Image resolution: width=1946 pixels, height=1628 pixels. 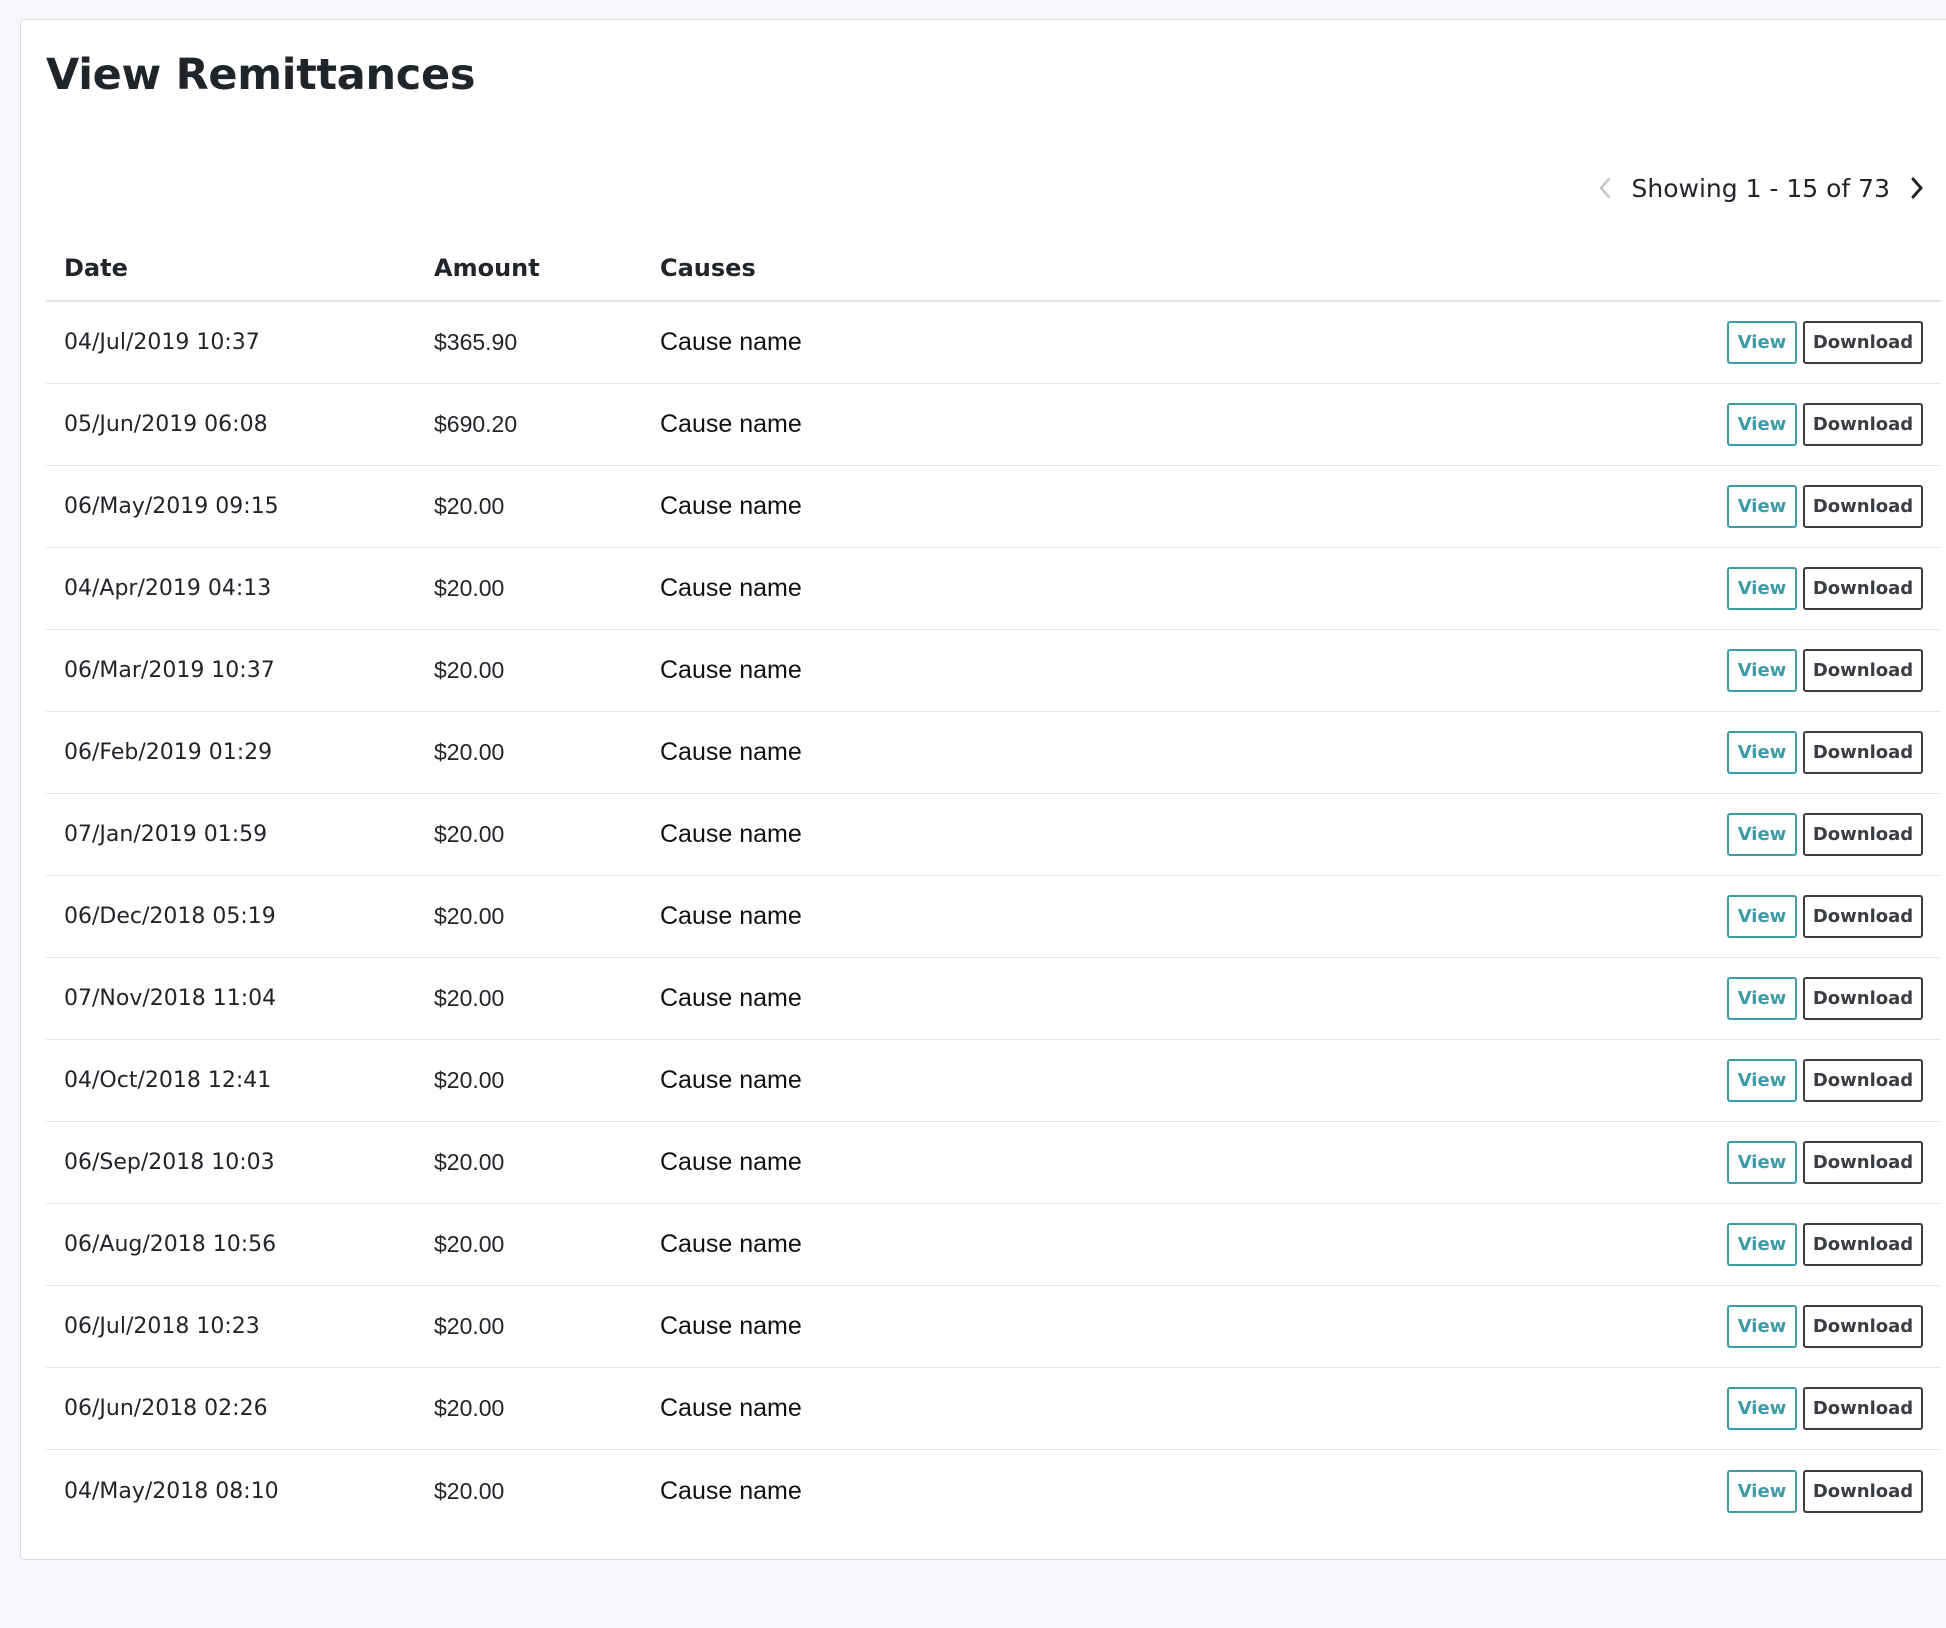 What do you see at coordinates (171, 1491) in the screenshot?
I see `cell-date: 04/May/2018 08:10` at bounding box center [171, 1491].